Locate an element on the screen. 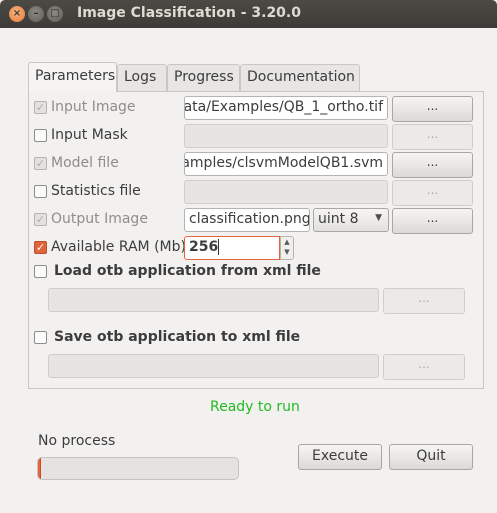 This screenshot has width=497, height=513. model-file-checkbox: ✓ is located at coordinates (40, 163).